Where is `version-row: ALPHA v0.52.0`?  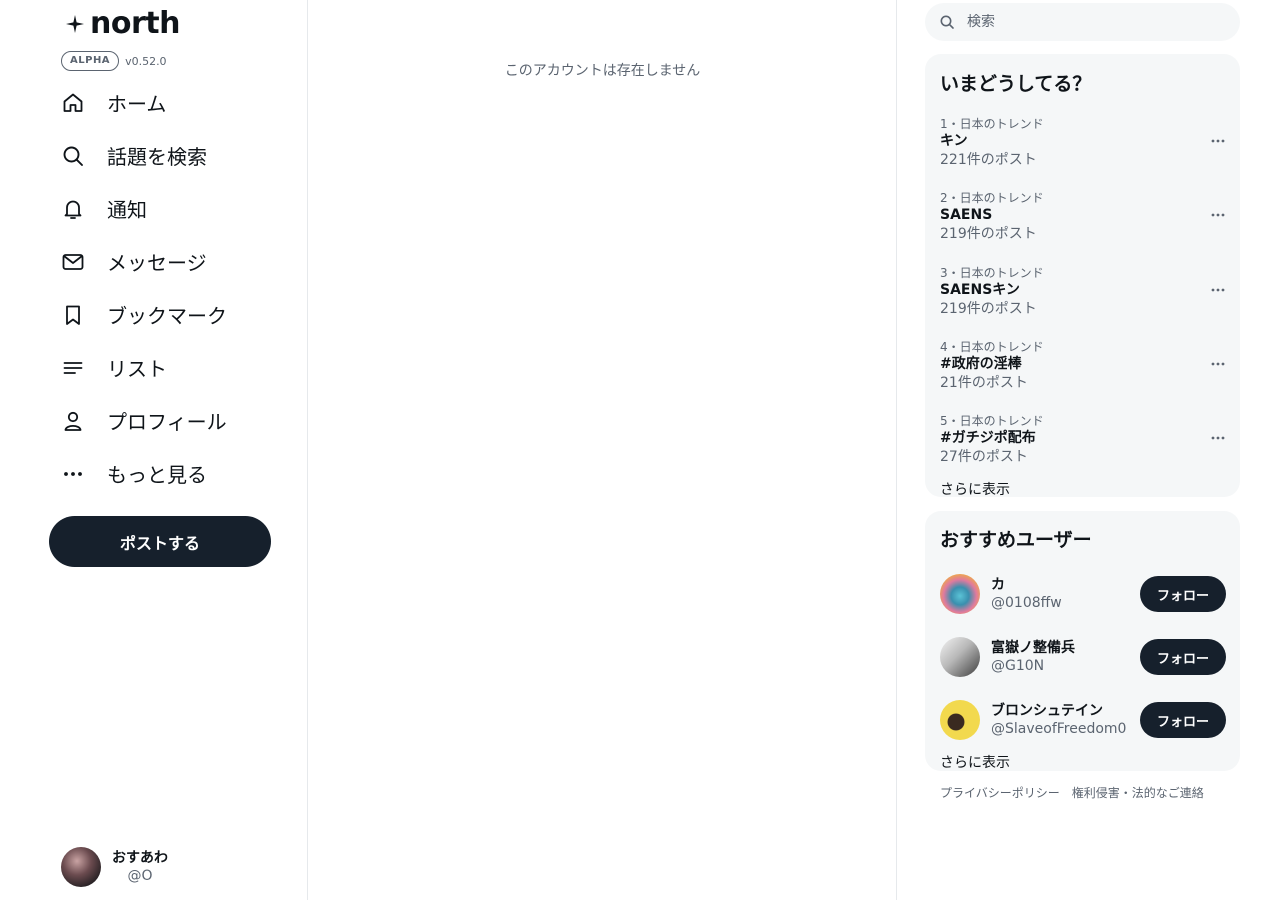
version-row: ALPHA v0.52.0 is located at coordinates (114, 61).